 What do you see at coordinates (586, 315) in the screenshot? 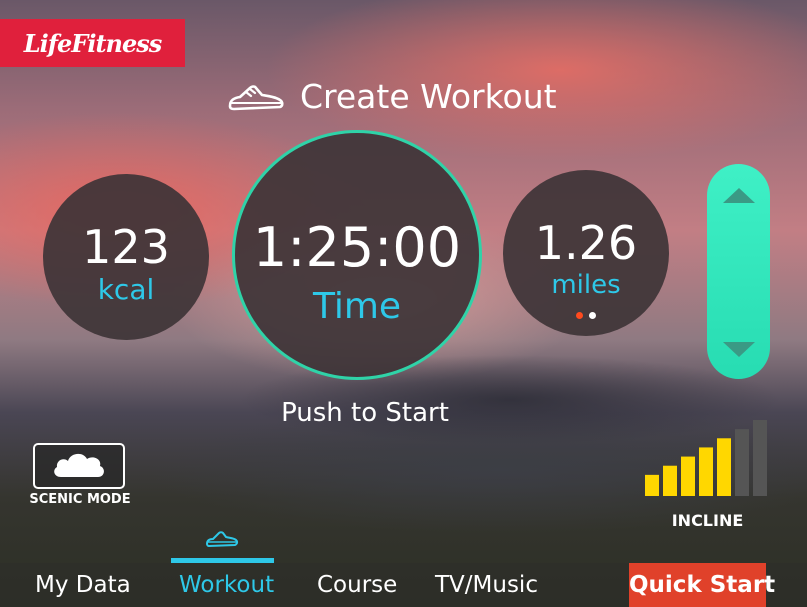
I see `distance-page-indicator` at bounding box center [586, 315].